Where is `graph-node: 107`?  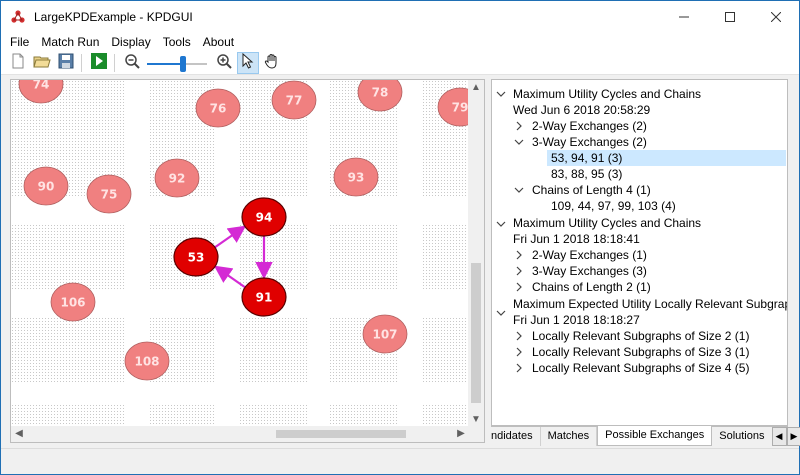
graph-node: 107 is located at coordinates (385, 334).